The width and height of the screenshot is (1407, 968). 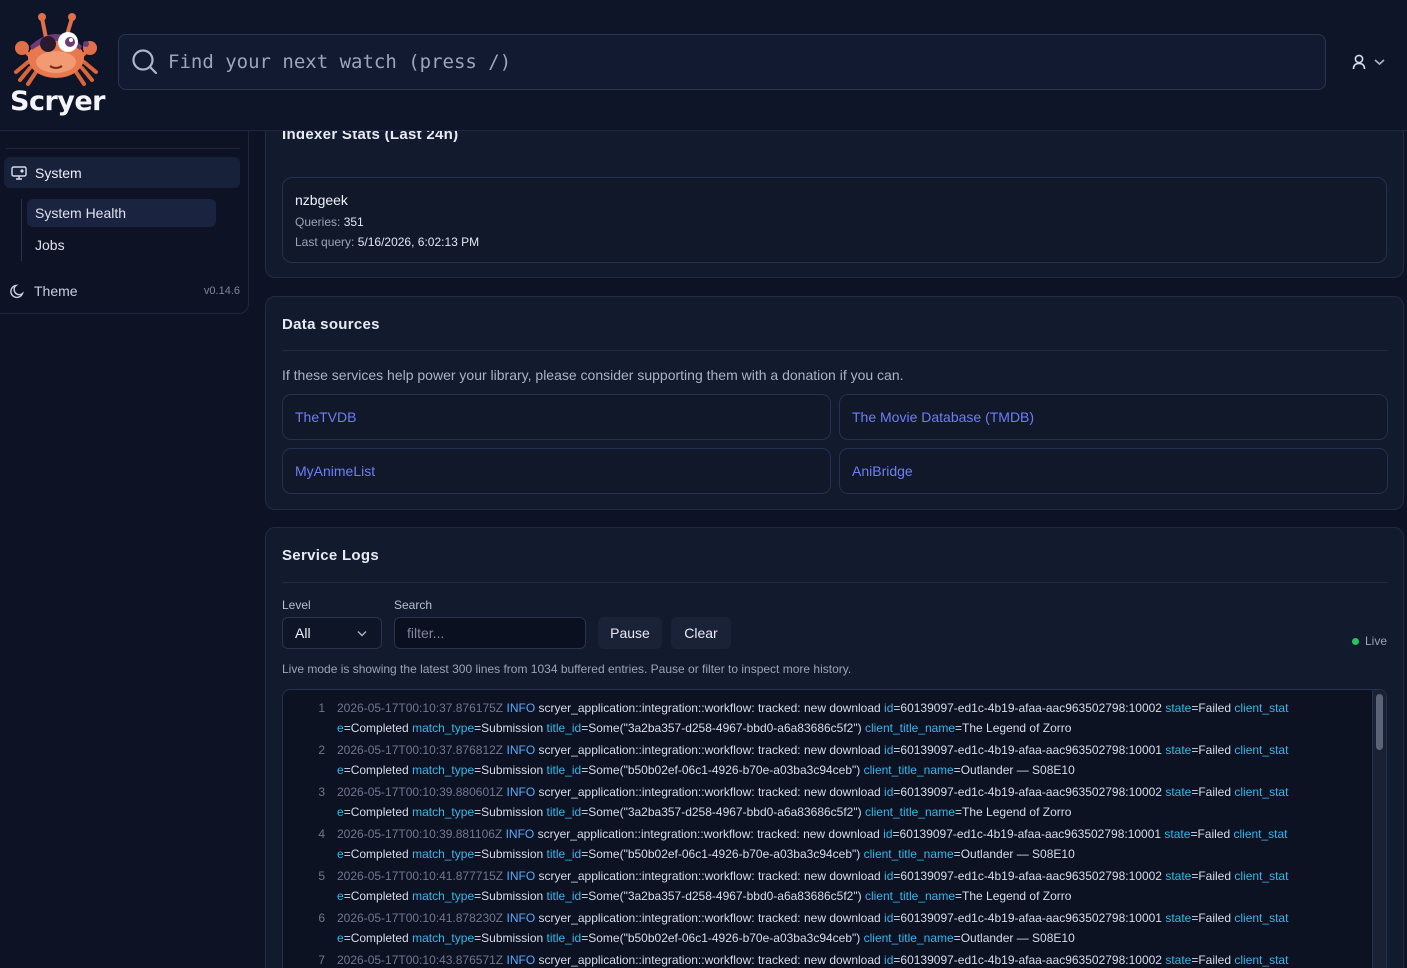 What do you see at coordinates (630, 633) in the screenshot?
I see `pause-button: Pause` at bounding box center [630, 633].